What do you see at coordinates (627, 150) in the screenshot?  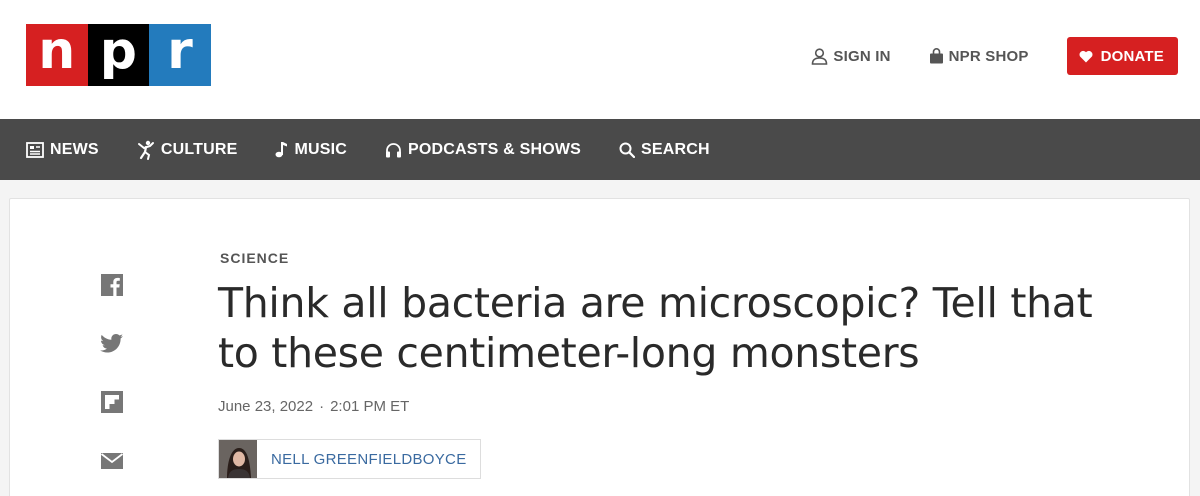 I see `search-icon` at bounding box center [627, 150].